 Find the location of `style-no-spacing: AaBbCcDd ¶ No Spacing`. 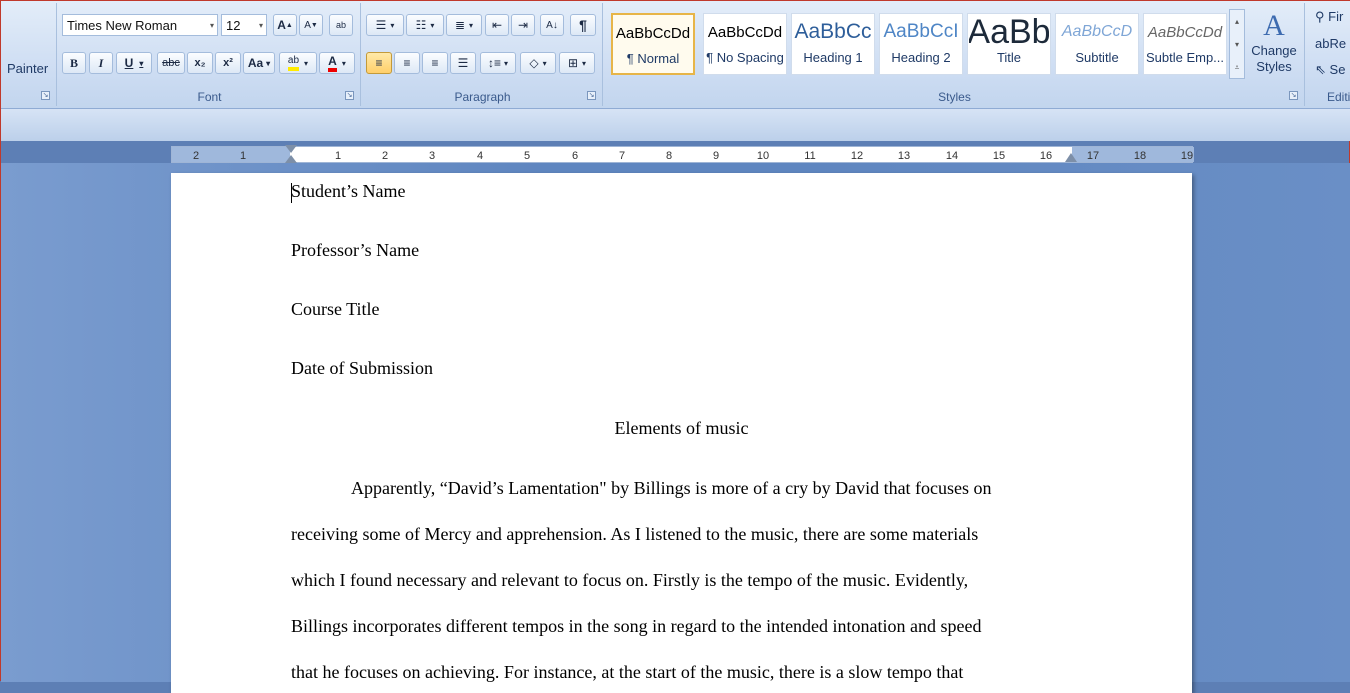

style-no-spacing: AaBbCcDd ¶ No Spacing is located at coordinates (745, 44).